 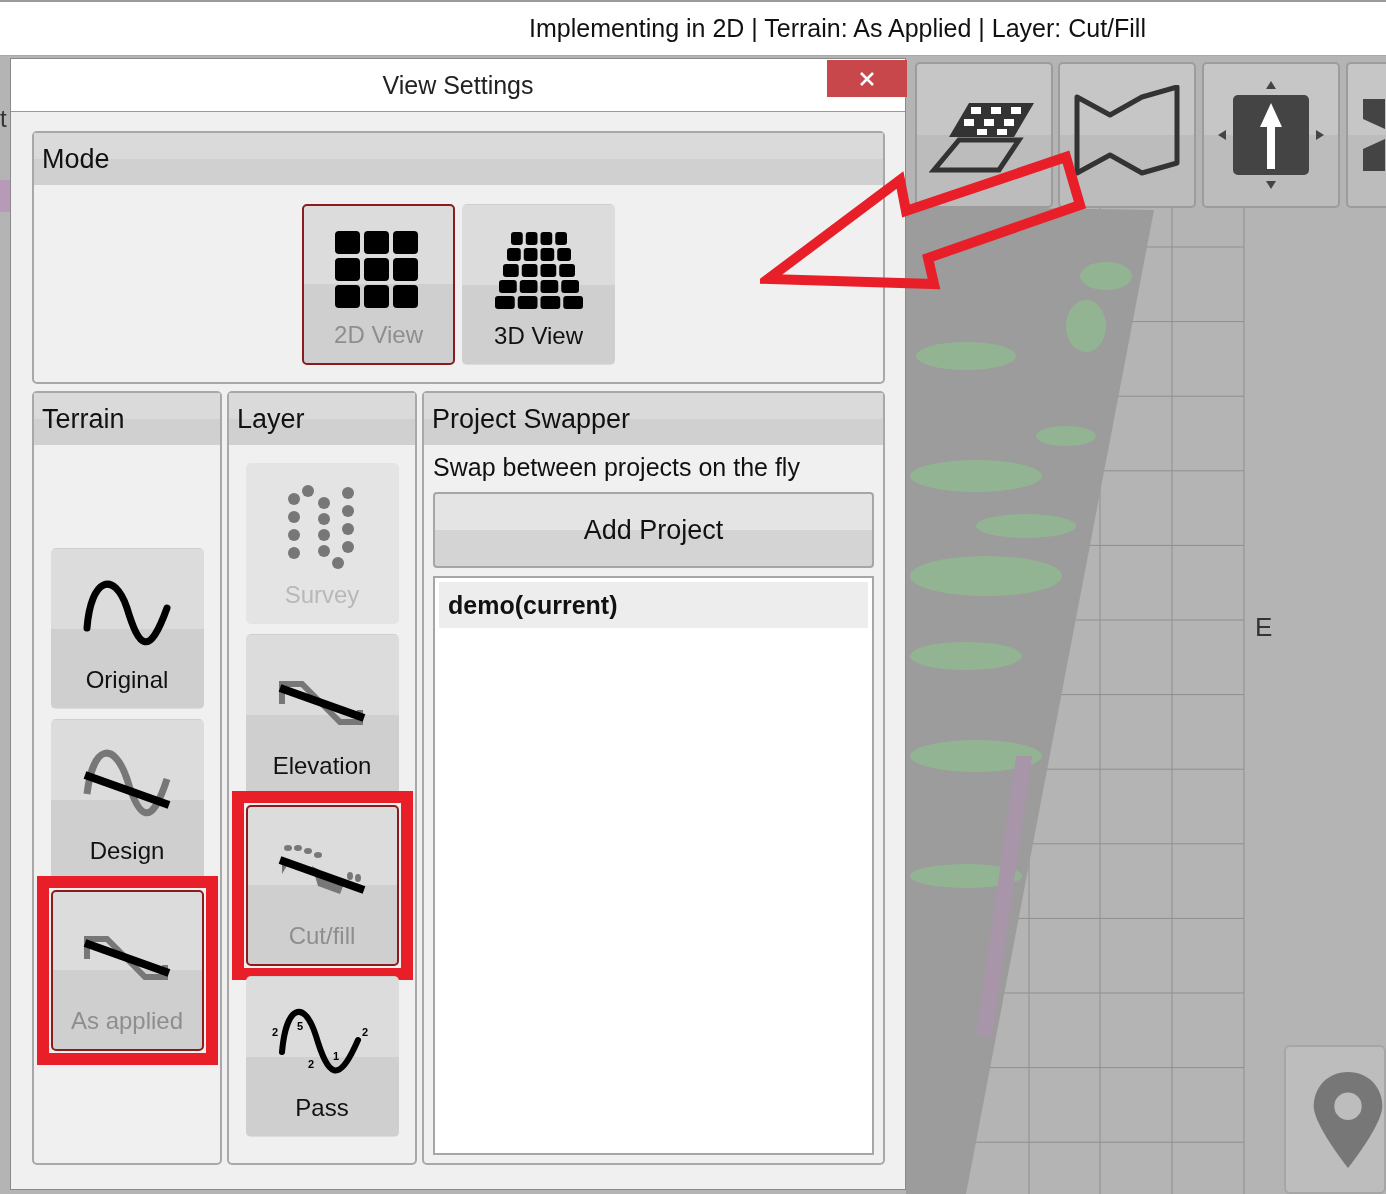 I want to click on panel-header: Project Swapper, so click(x=653, y=419).